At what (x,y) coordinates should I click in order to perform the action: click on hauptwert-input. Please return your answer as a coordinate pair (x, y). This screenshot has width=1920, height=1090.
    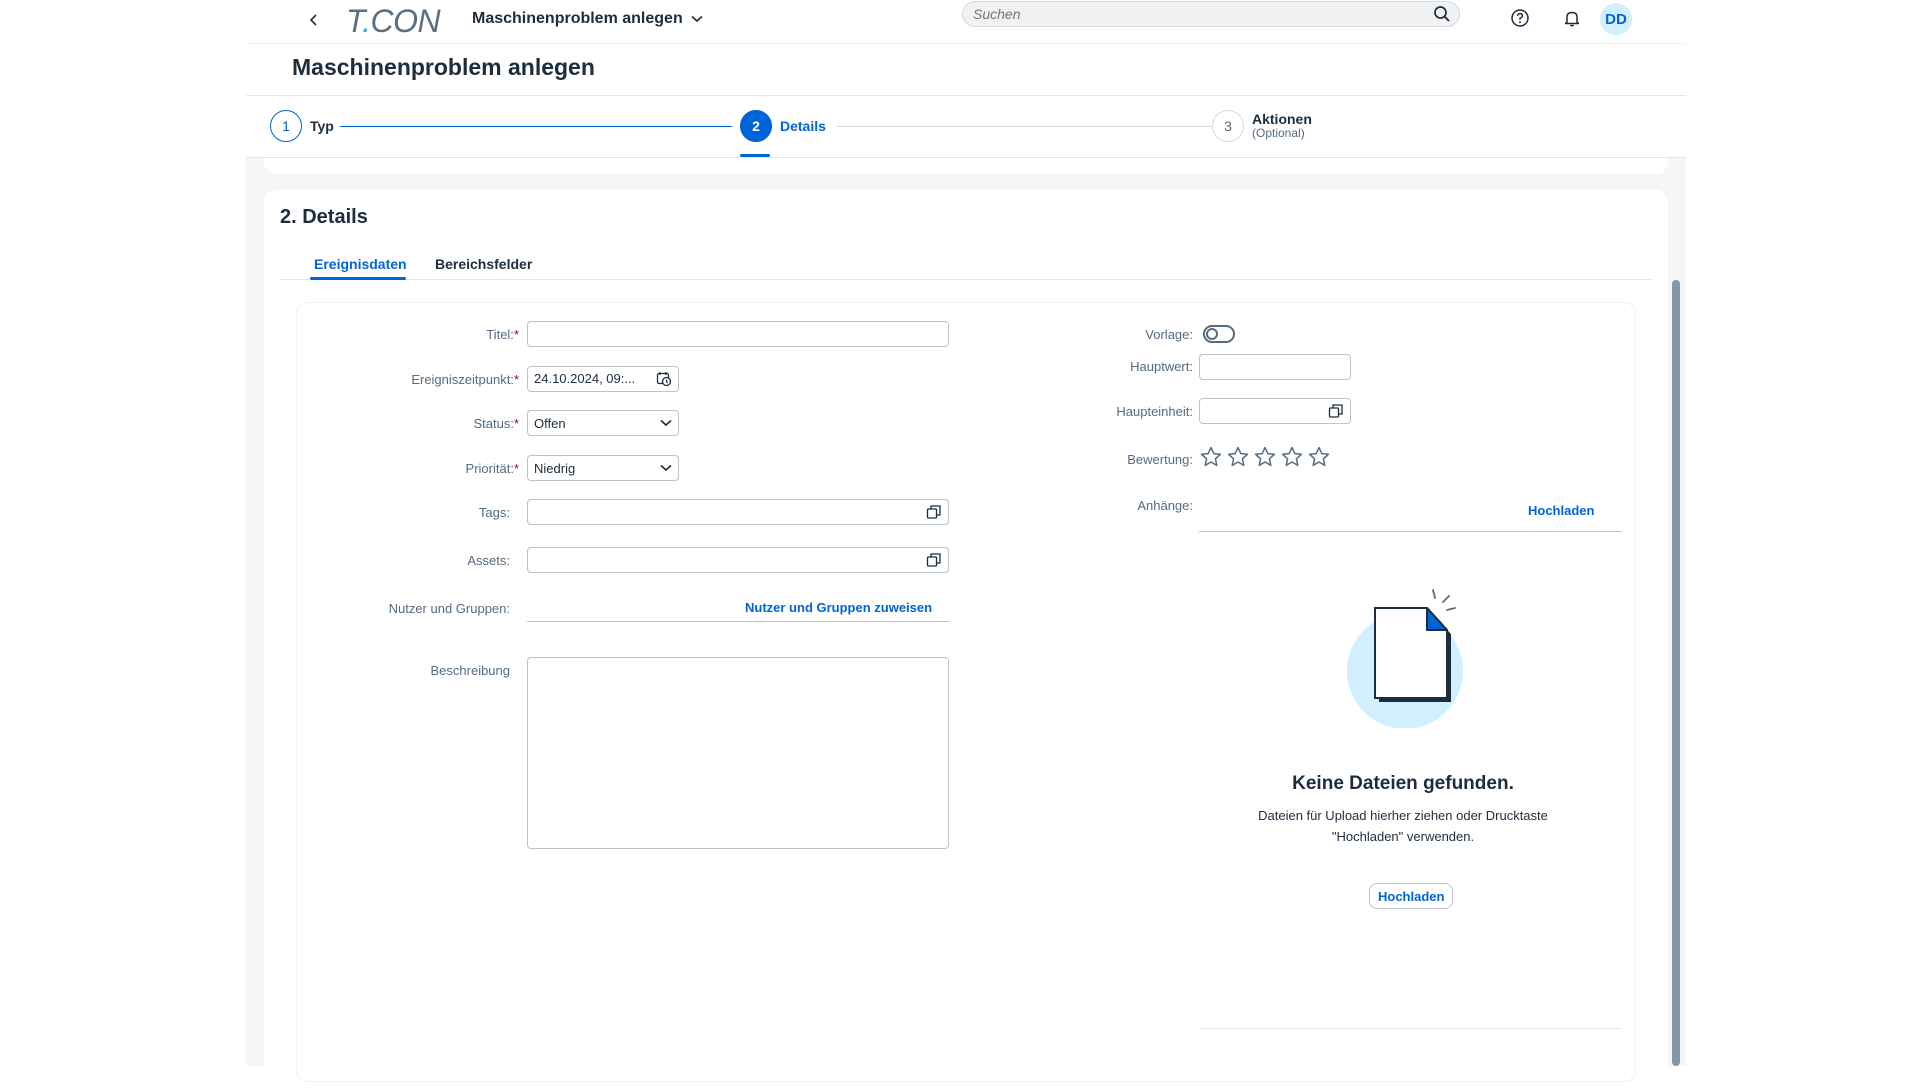
    Looking at the image, I should click on (1275, 367).